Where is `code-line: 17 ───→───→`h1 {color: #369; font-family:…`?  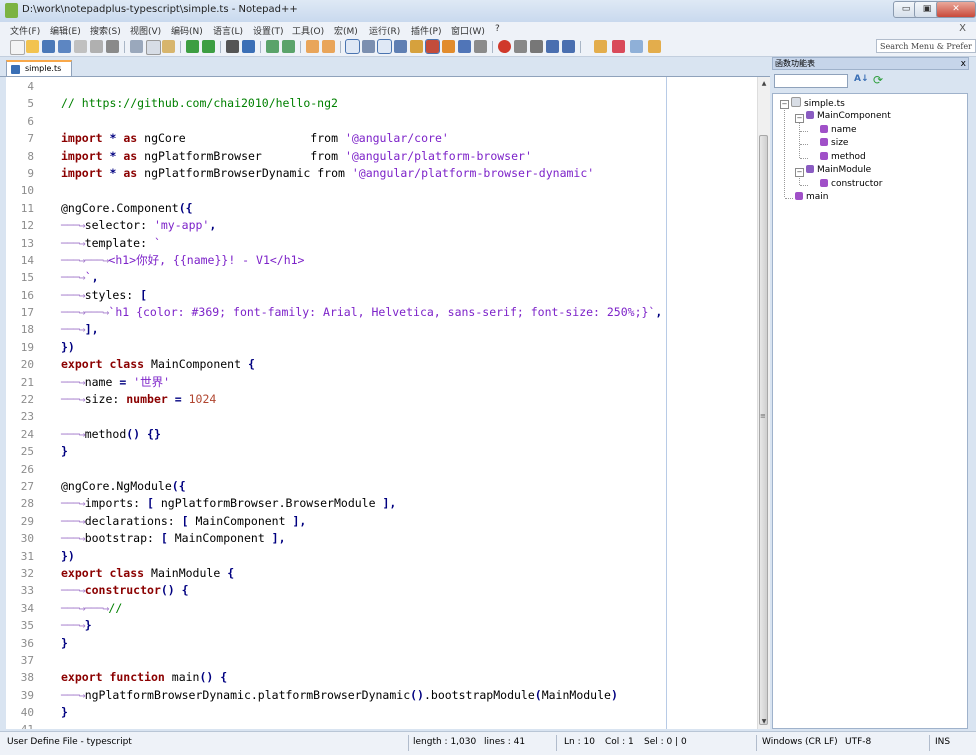 code-line: 17 ───→───→`h1 {color: #369; font-family:… is located at coordinates (381, 312).